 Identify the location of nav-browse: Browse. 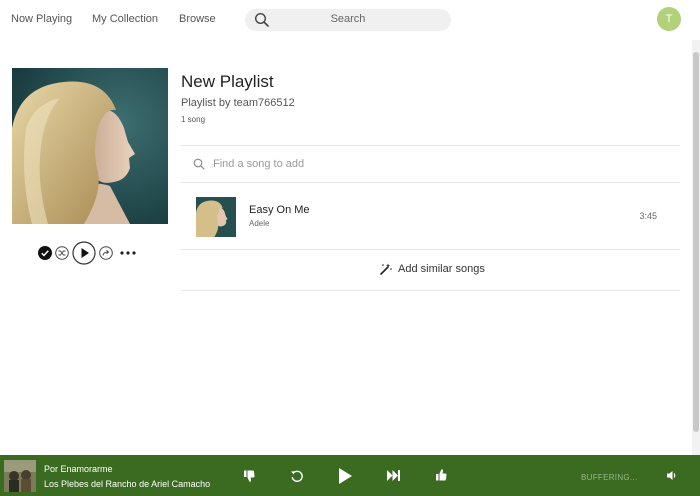
(197, 19).